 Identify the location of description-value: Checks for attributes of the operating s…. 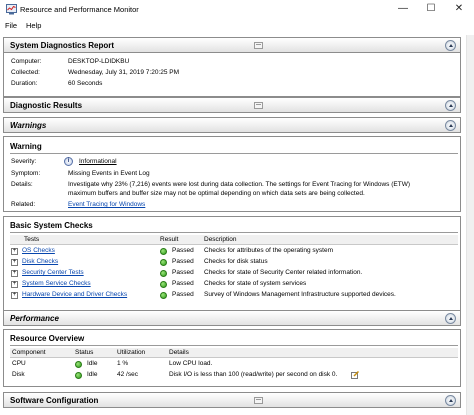
(268, 250).